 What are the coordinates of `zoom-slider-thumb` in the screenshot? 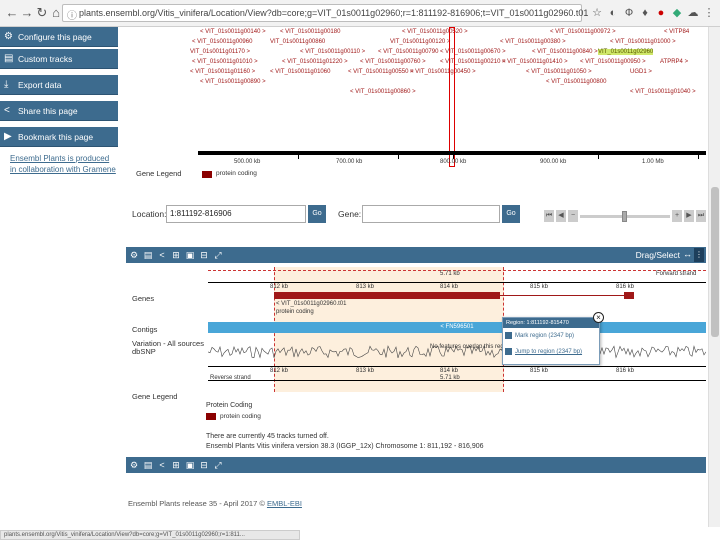 It's located at (624, 216).